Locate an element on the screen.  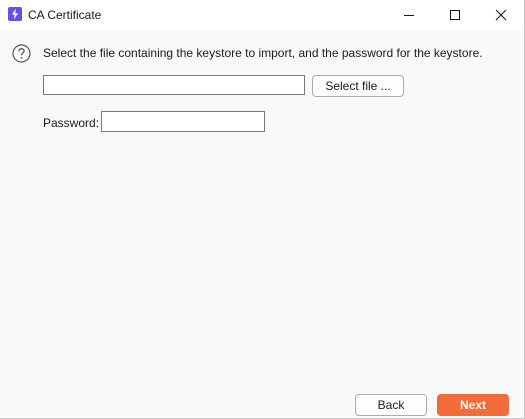
minimize-icon is located at coordinates (409, 15).